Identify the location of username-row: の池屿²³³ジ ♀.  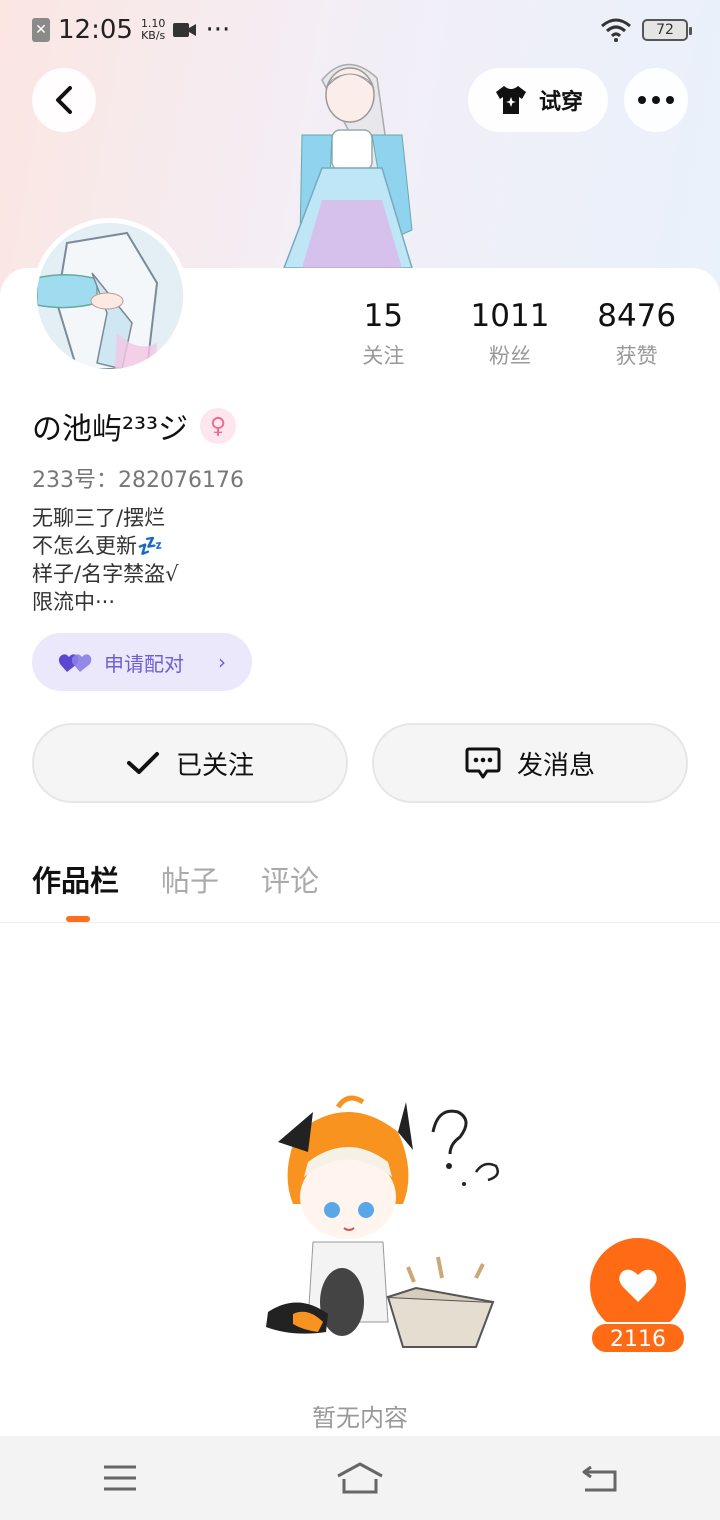
(134, 426).